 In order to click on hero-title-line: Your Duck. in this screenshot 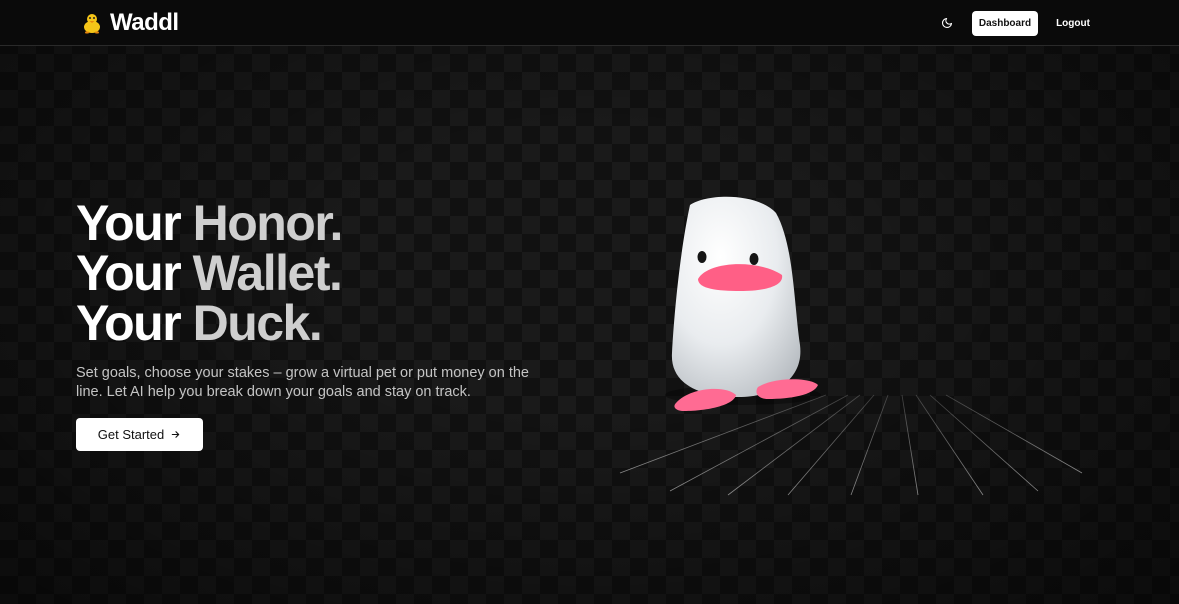, I will do `click(209, 323)`.